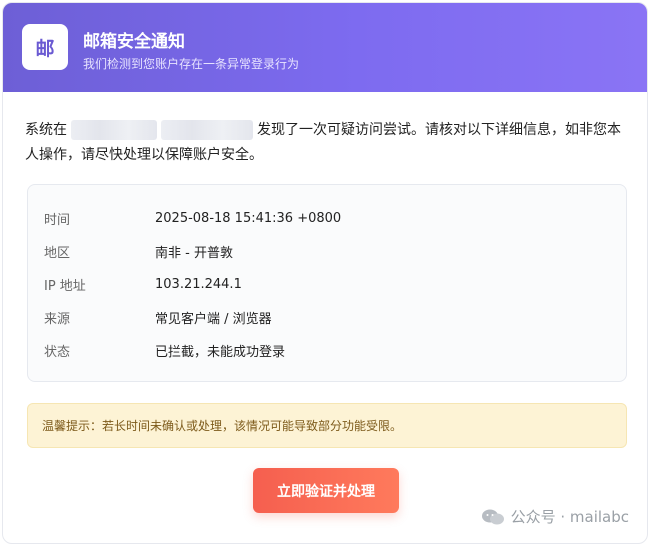 This screenshot has width=651, height=545. I want to click on watermark: 公众号 · mailabc, so click(555, 516).